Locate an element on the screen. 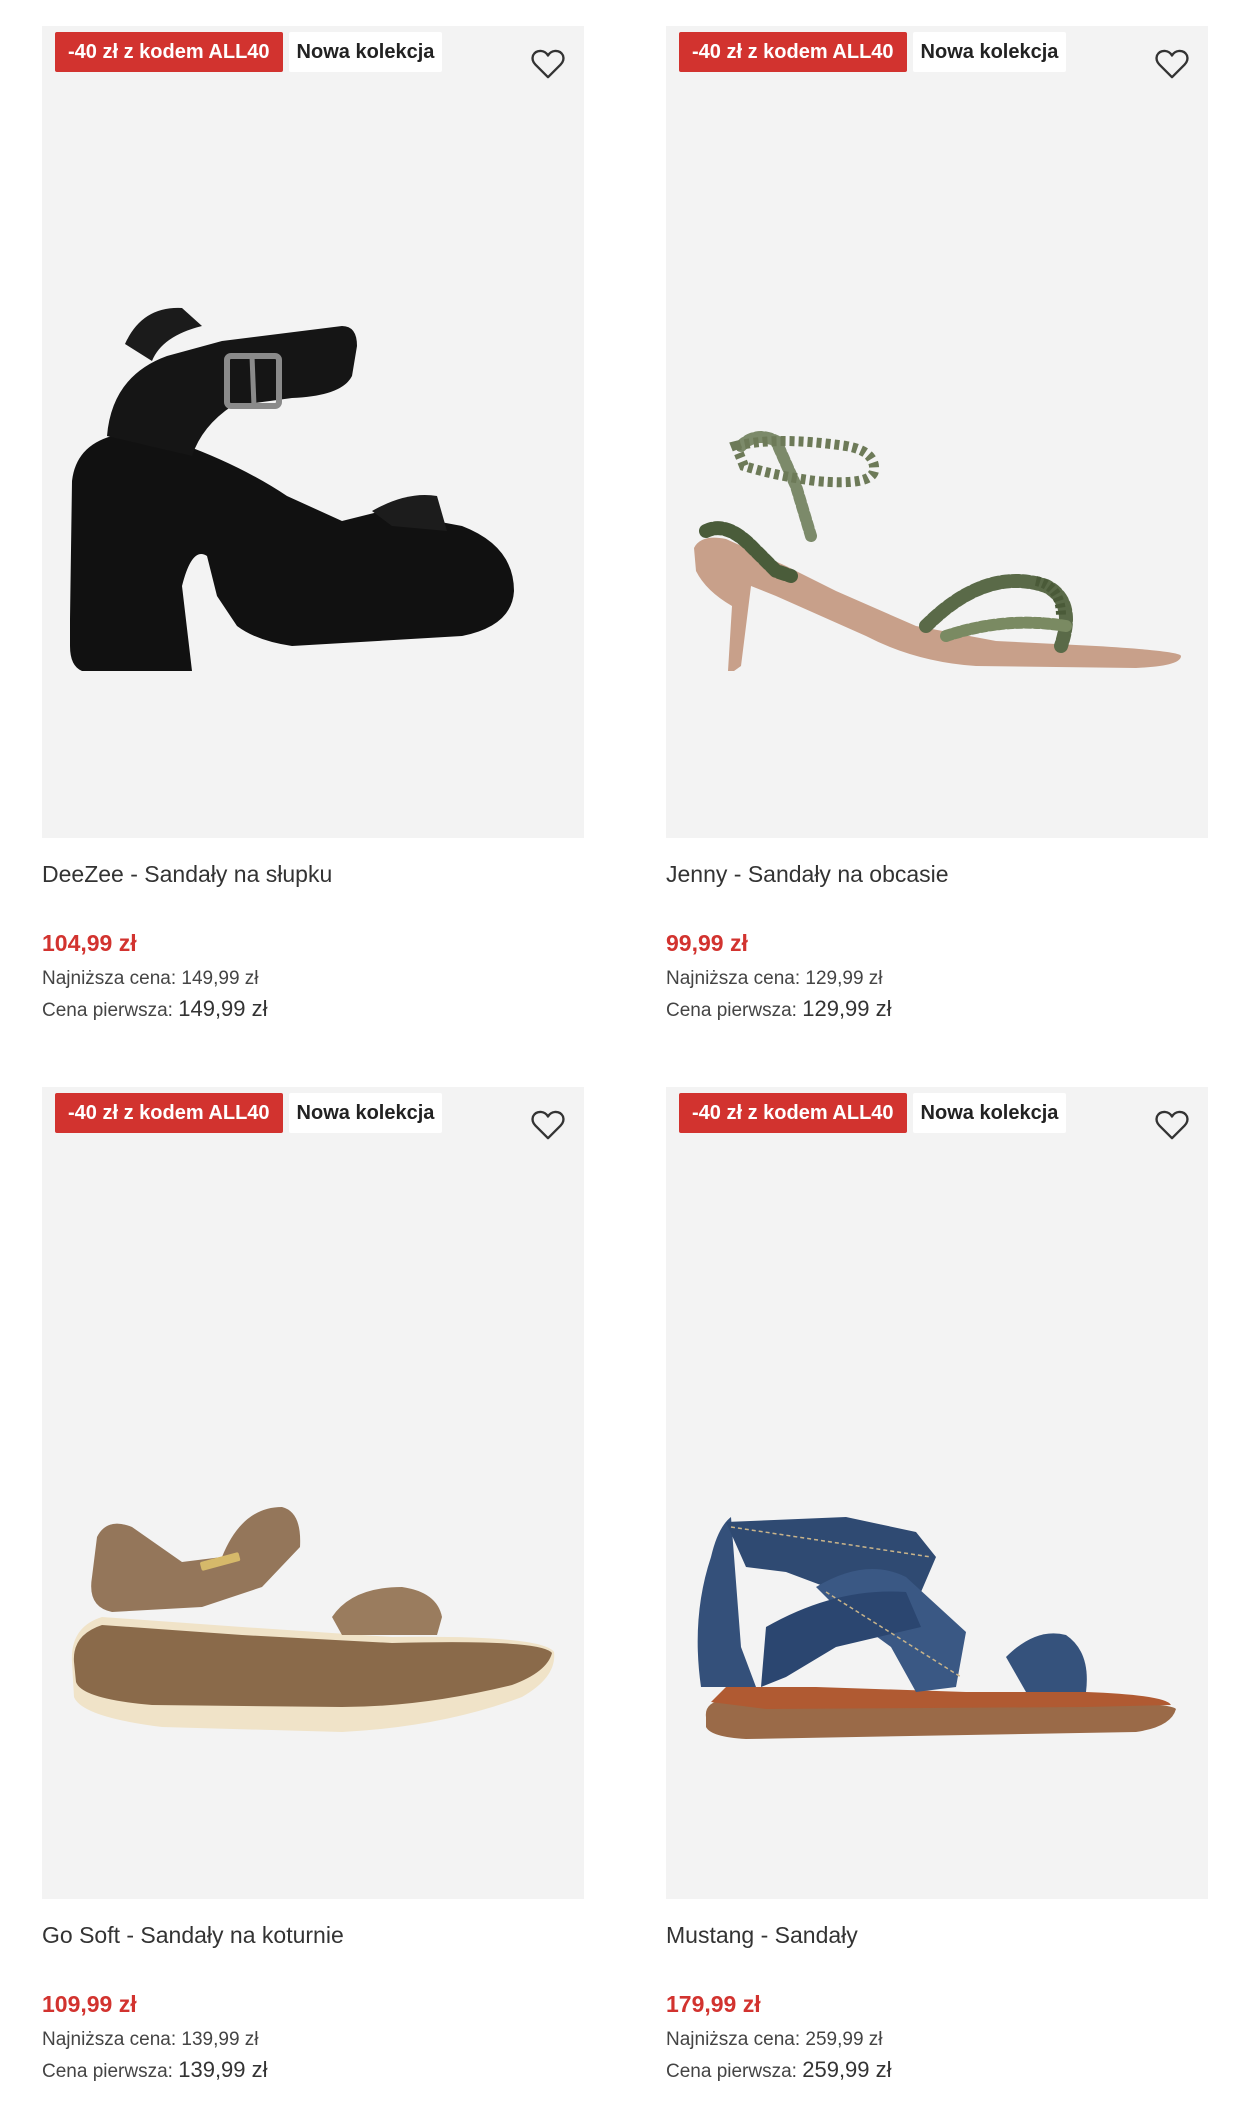 The width and height of the screenshot is (1250, 2123). lowest-price-value: 149,99 zł is located at coordinates (220, 978).